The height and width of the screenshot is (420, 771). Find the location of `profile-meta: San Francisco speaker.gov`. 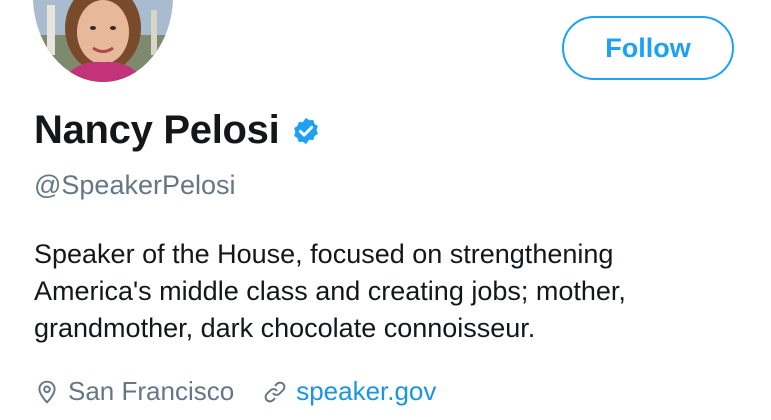

profile-meta: San Francisco speaker.gov is located at coordinates (235, 391).